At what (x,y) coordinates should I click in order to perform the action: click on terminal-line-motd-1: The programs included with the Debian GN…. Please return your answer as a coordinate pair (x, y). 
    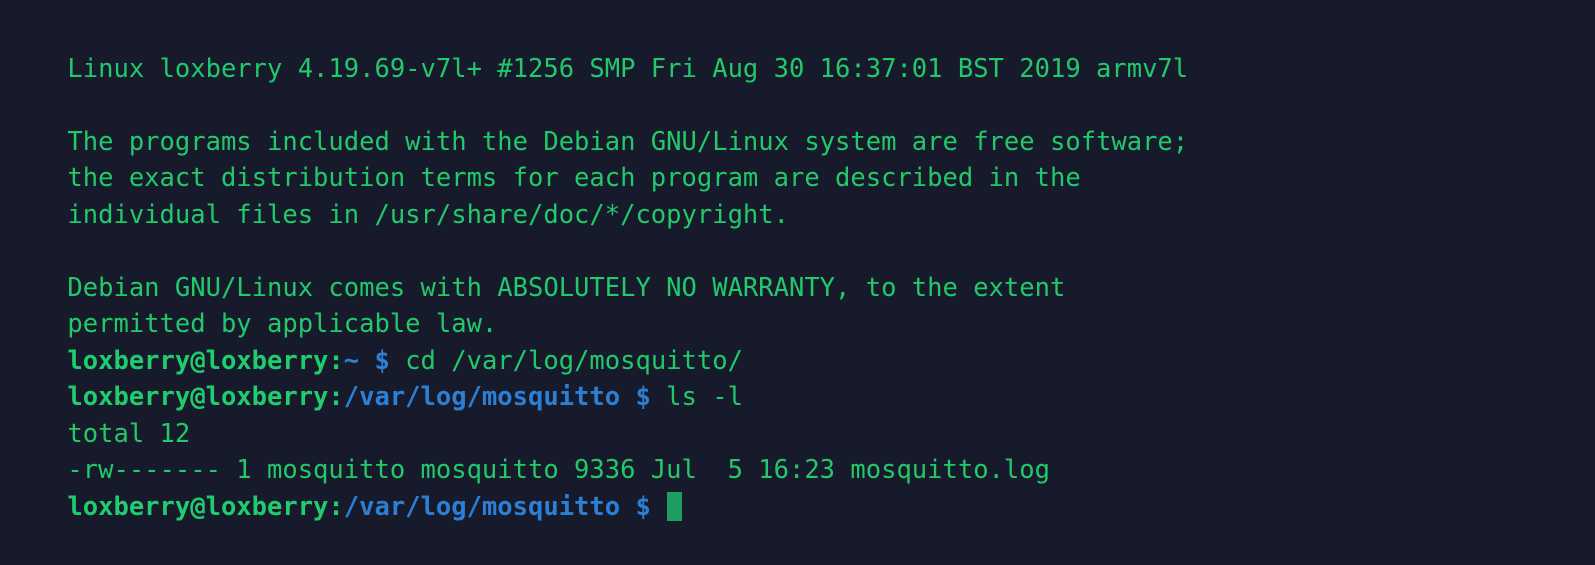
    Looking at the image, I should click on (800, 122).